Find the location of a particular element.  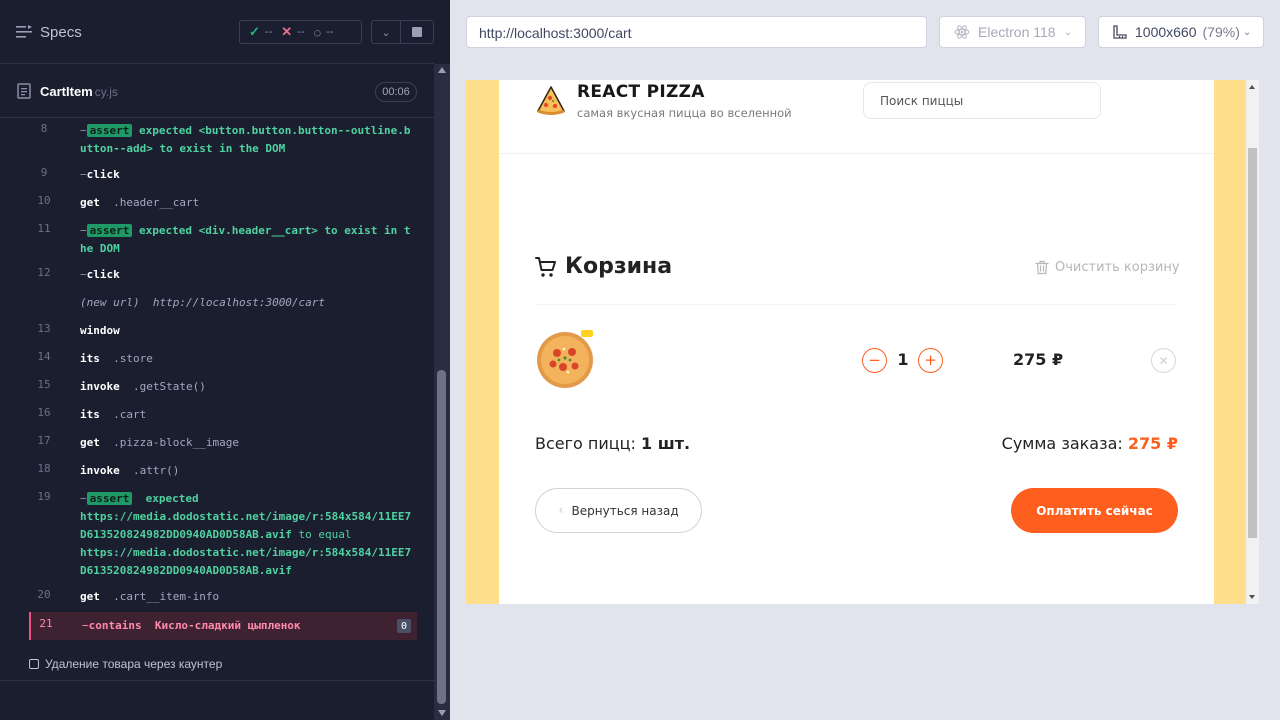

new-url-value: http://localhost:3000/cart is located at coordinates (239, 302).